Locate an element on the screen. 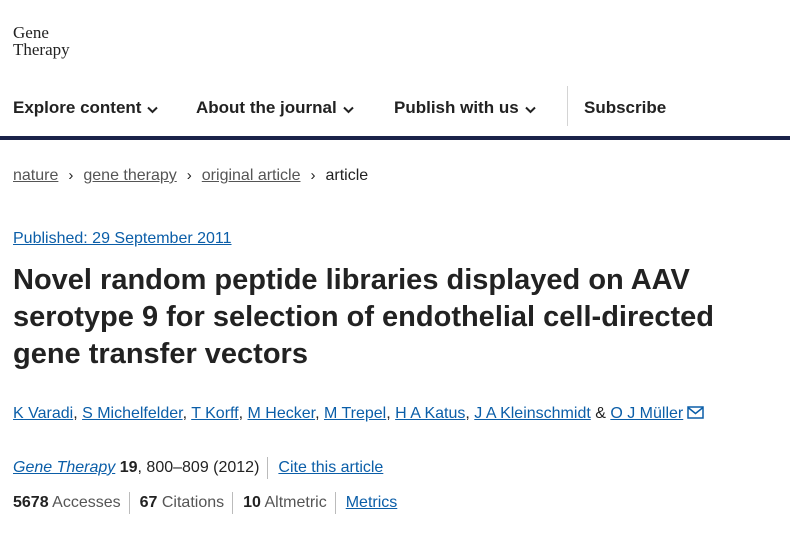 Image resolution: width=790 pixels, height=539 pixels. accesses-count: 5678 is located at coordinates (31, 503).